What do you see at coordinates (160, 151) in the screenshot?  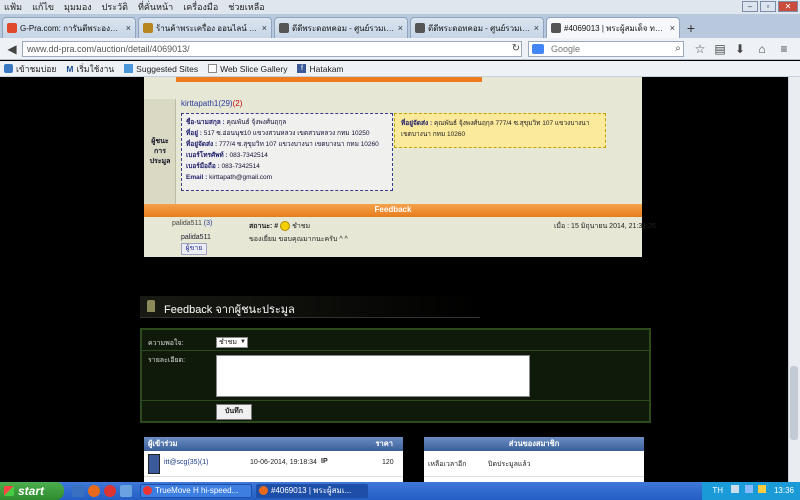 I see `winner-side-label: ผู้ชนะการประมูล` at bounding box center [160, 151].